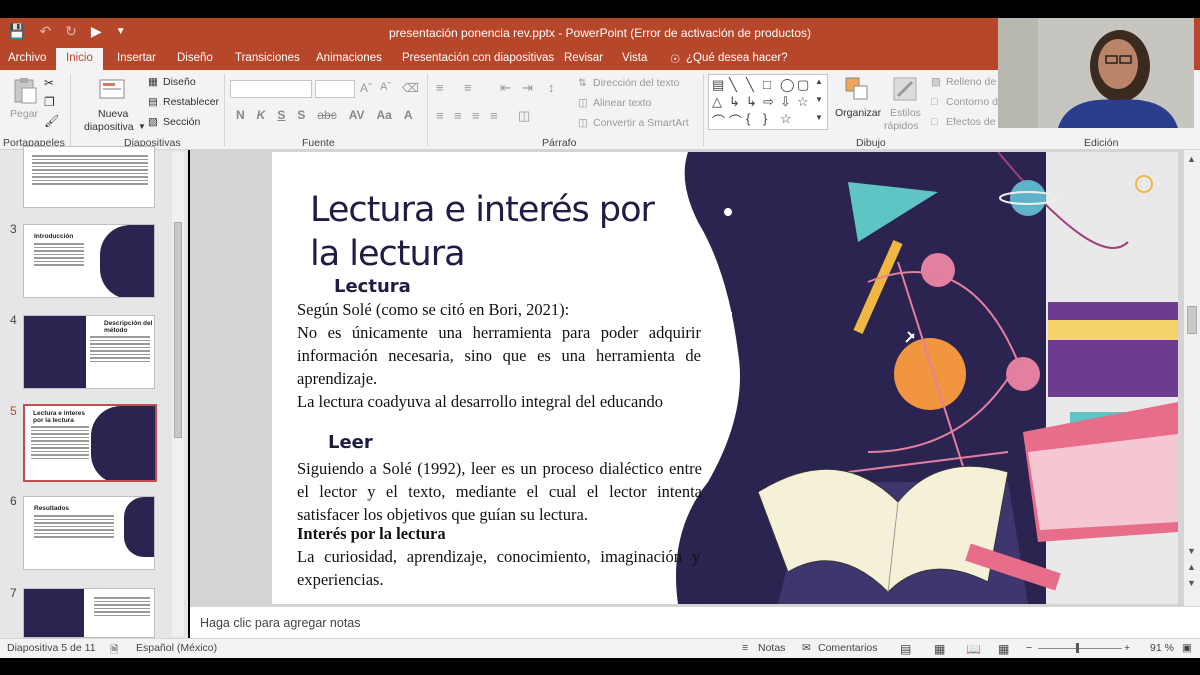 This screenshot has width=1200, height=675. Describe the element at coordinates (819, 81) in the screenshot. I see `gallery-up-icon: ▲` at that location.